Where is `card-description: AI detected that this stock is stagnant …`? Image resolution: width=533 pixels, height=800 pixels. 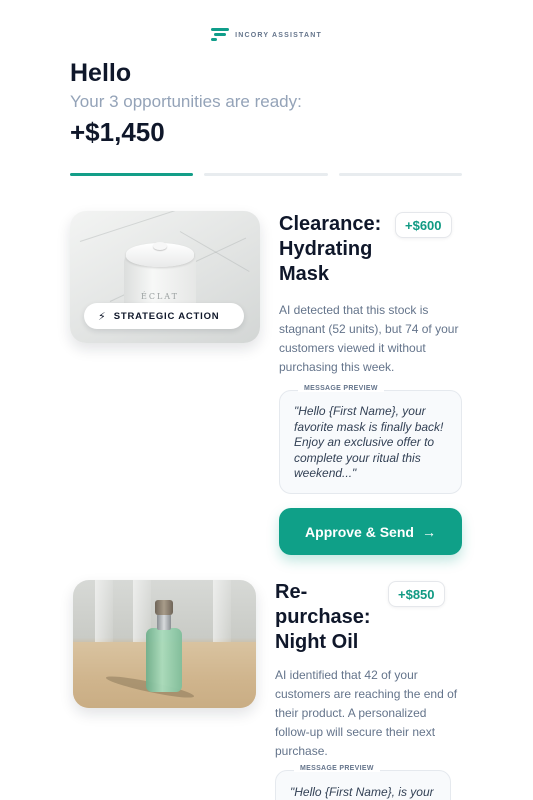 card-description: AI detected that this stock is stagnant … is located at coordinates (369, 338).